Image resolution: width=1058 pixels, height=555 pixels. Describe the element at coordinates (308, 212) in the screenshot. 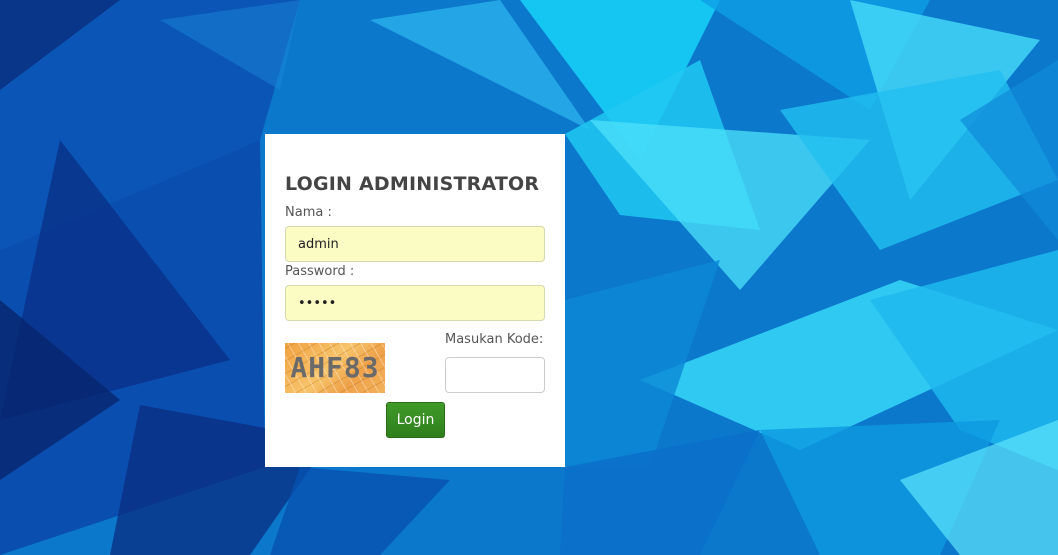

I see `name-label: Nama :` at that location.